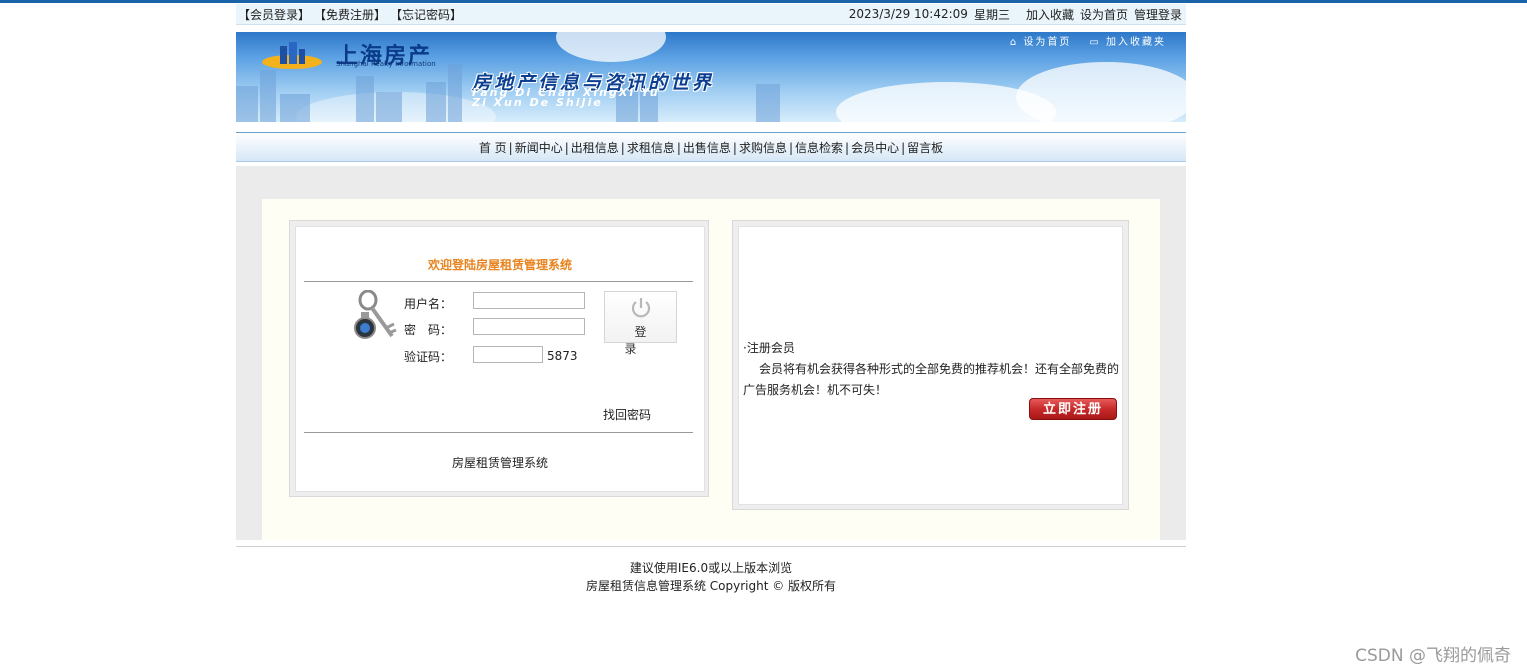 The height and width of the screenshot is (671, 1527). What do you see at coordinates (1073, 409) in the screenshot?
I see `register-now-button: 立即注册` at bounding box center [1073, 409].